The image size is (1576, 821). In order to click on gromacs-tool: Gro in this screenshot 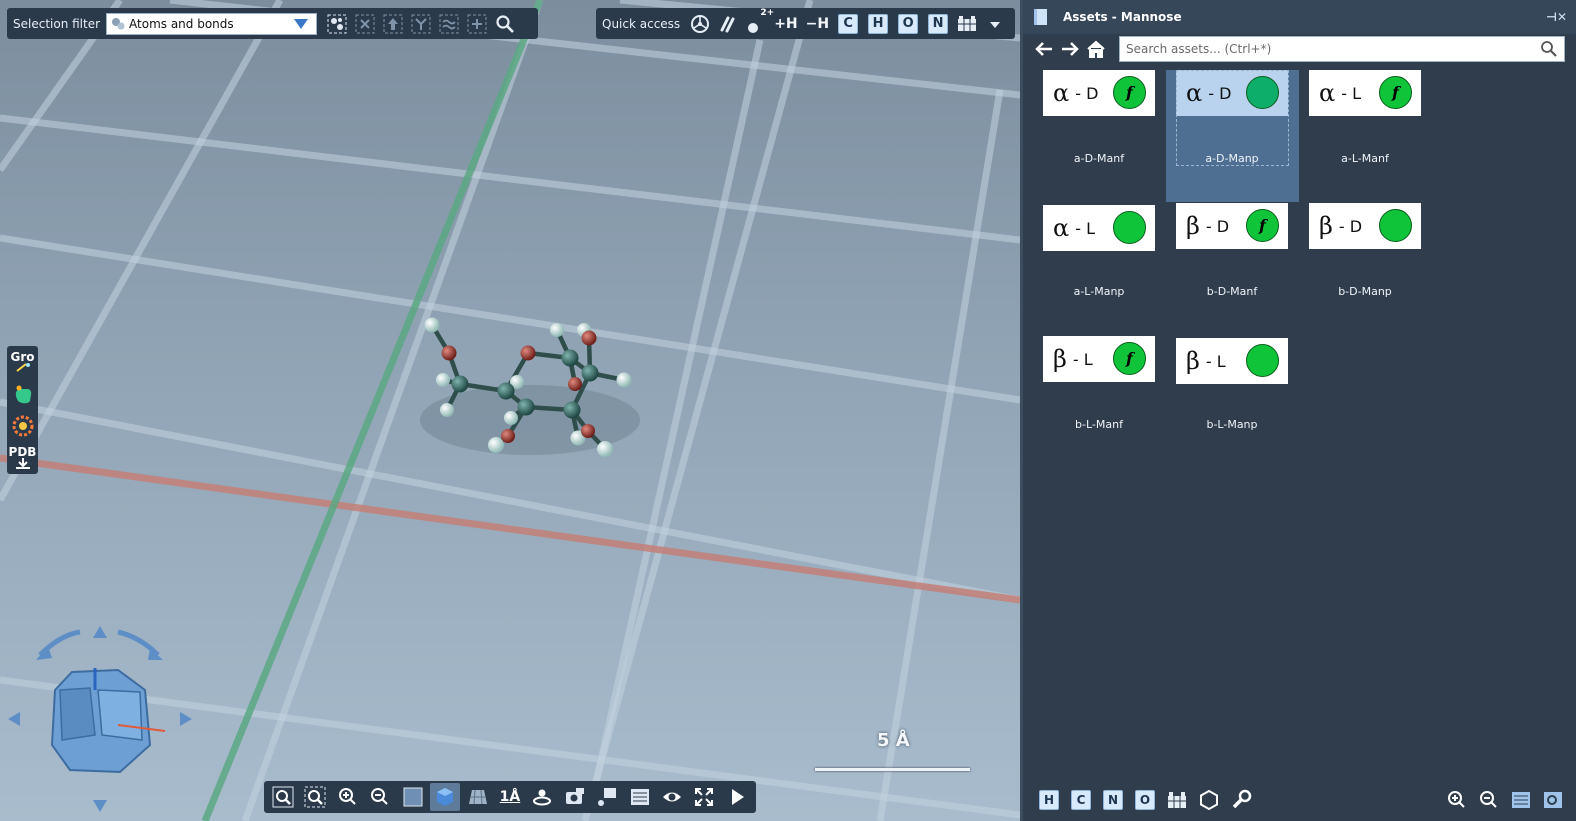, I will do `click(23, 362)`.